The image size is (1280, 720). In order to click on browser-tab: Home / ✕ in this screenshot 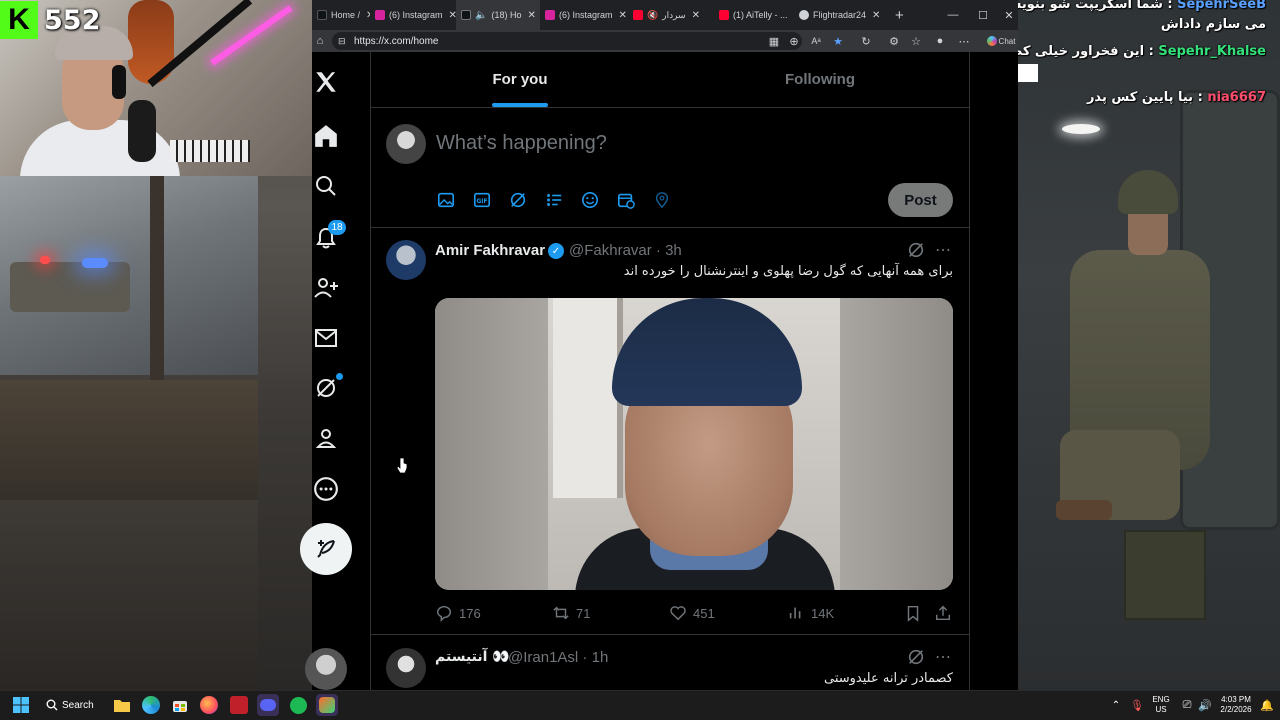, I will do `click(341, 15)`.